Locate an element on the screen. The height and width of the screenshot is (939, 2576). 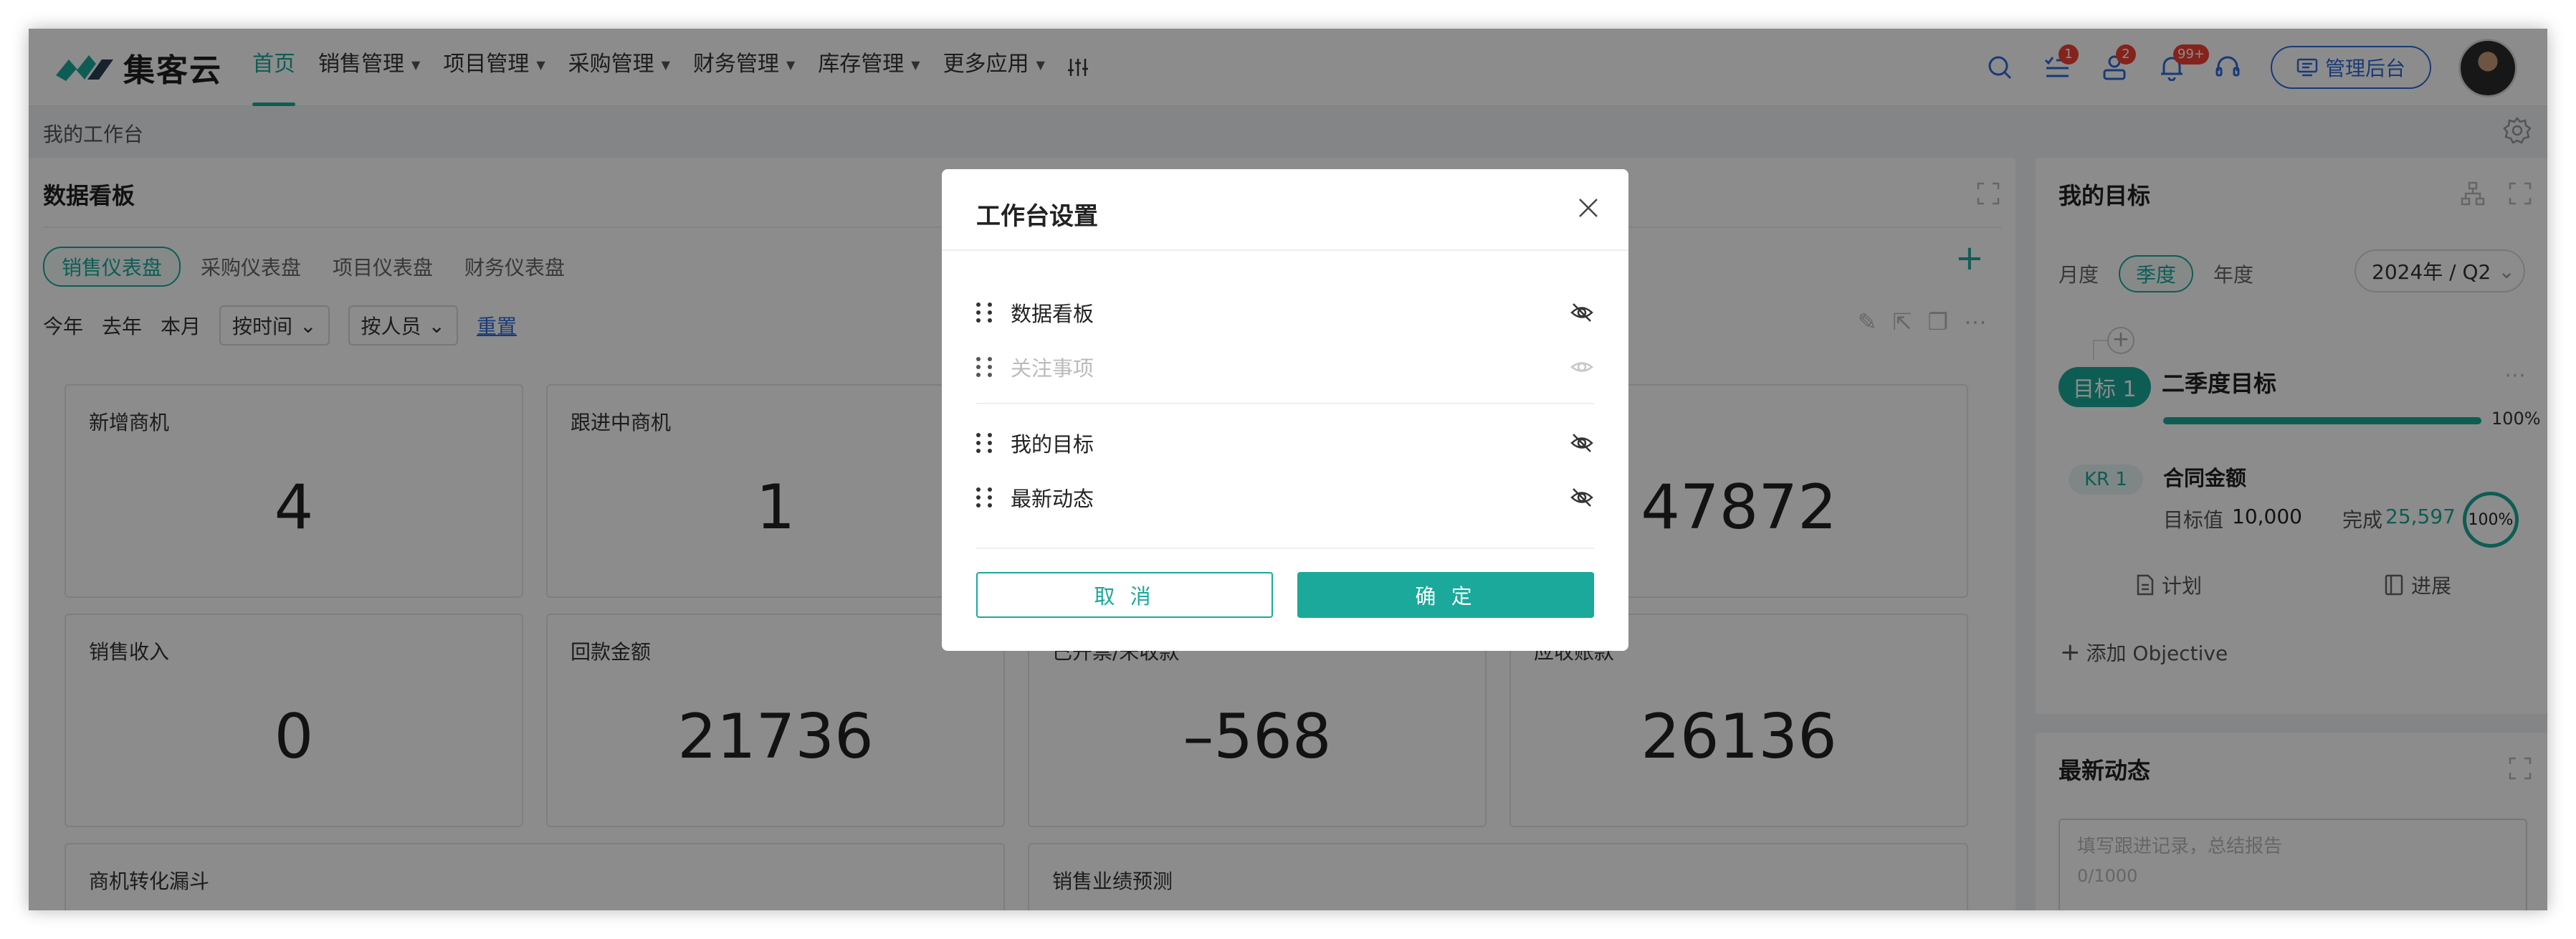
widget-row-activity: 最新动态 is located at coordinates (1285, 498).